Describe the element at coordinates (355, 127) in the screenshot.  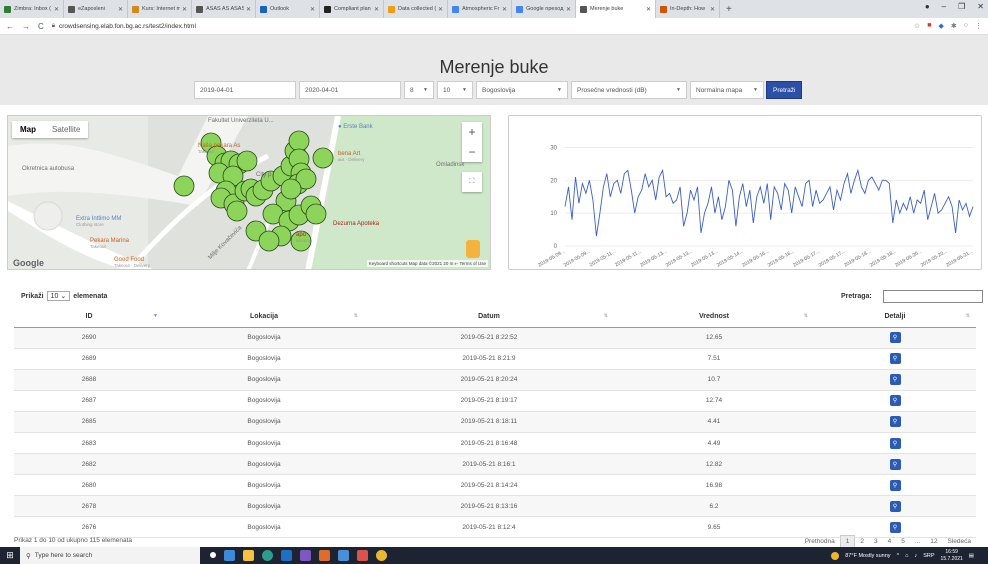
I see `map-label-erste: ● Erste Bank` at that location.